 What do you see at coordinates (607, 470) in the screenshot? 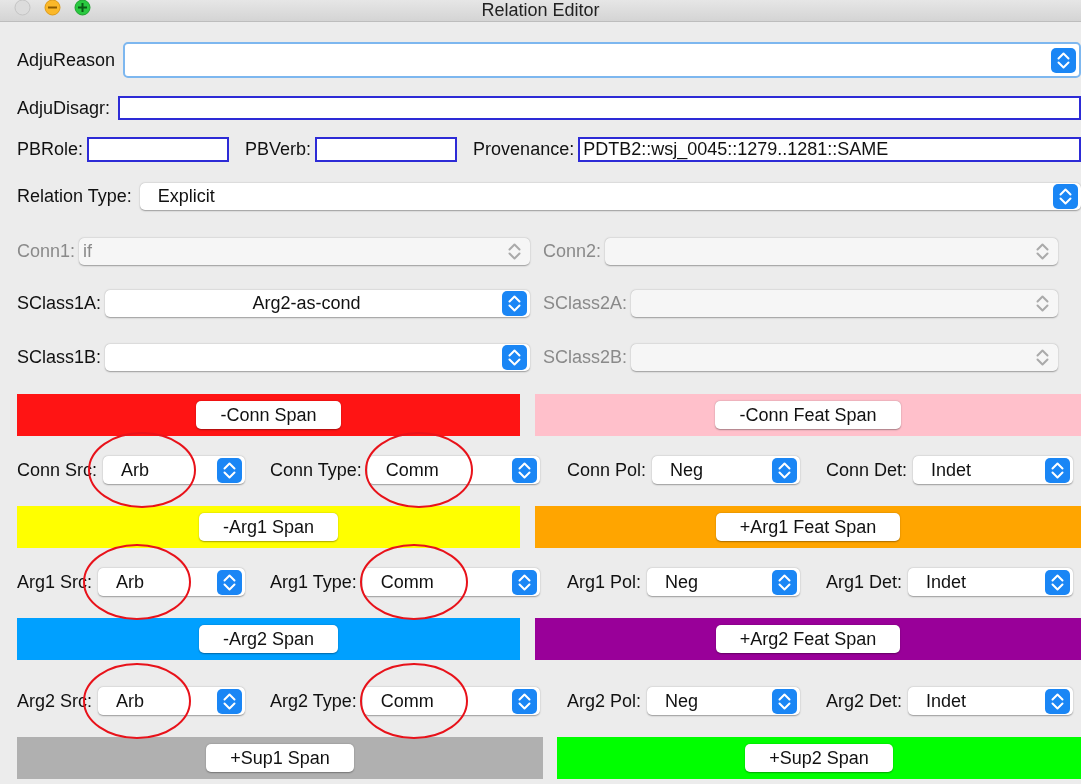
I see `field-label: Conn Pol:` at bounding box center [607, 470].